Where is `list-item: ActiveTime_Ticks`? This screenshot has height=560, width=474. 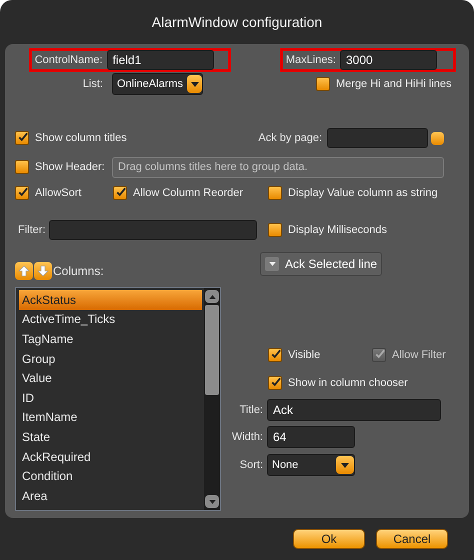
list-item: ActiveTime_Ticks is located at coordinates (110, 320).